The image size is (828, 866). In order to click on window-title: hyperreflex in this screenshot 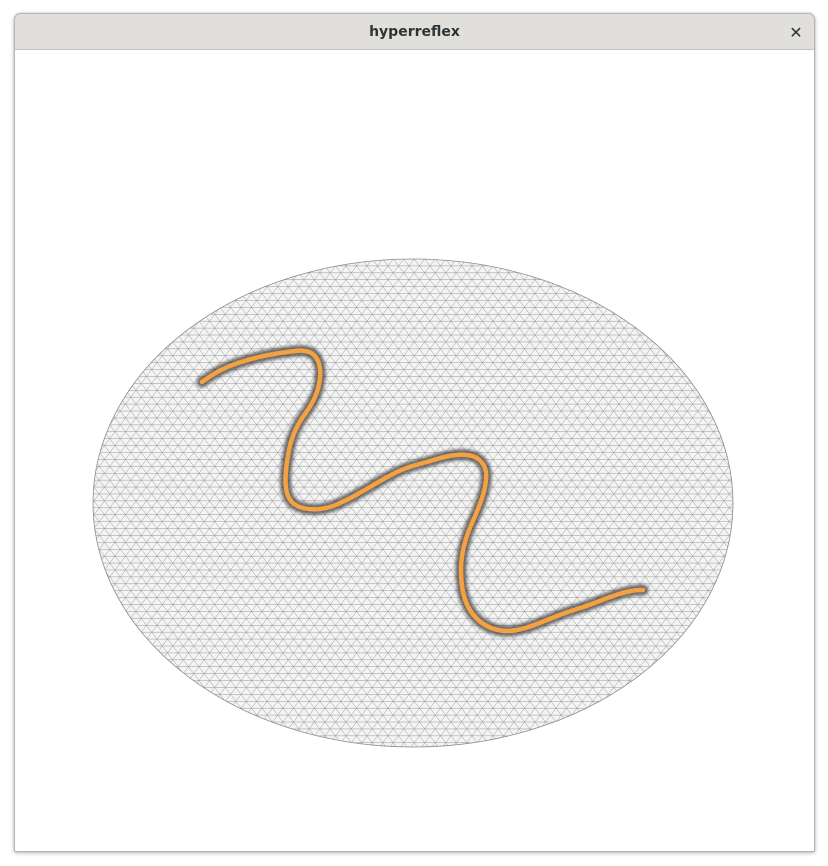, I will do `click(414, 31)`.